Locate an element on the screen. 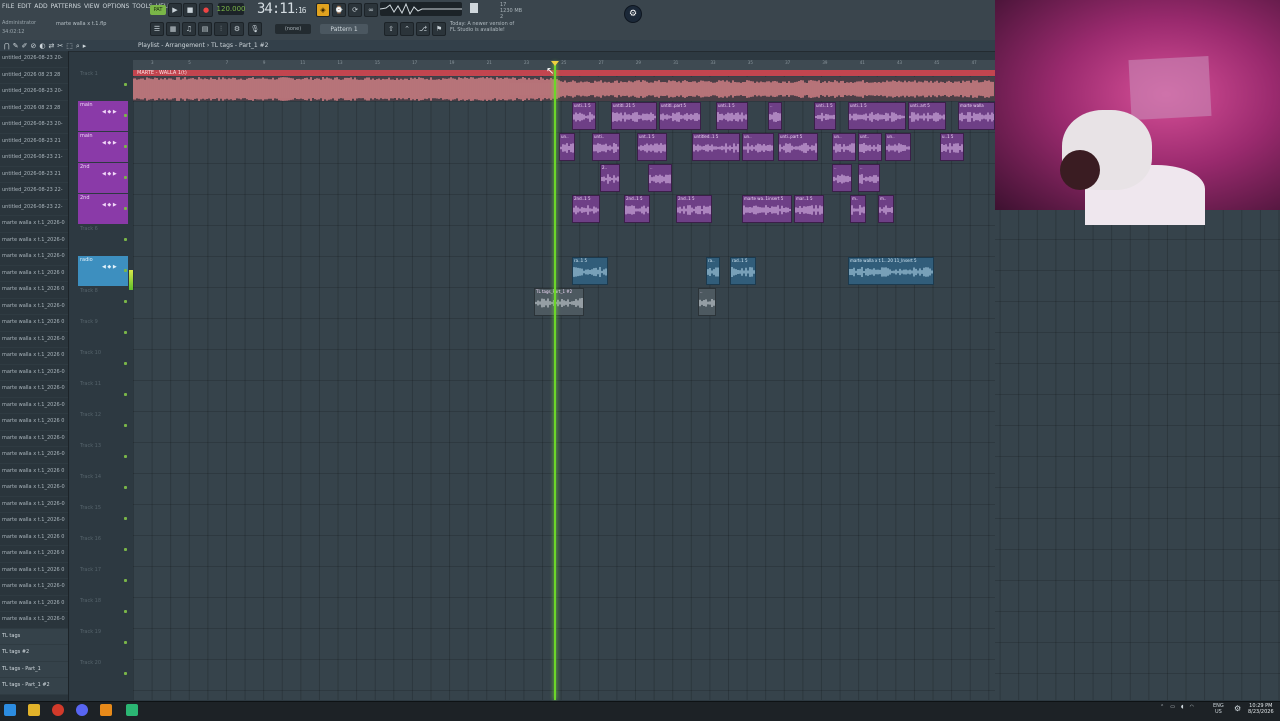 The height and width of the screenshot is (721, 1280). shift-button: ⇧ is located at coordinates (391, 29).